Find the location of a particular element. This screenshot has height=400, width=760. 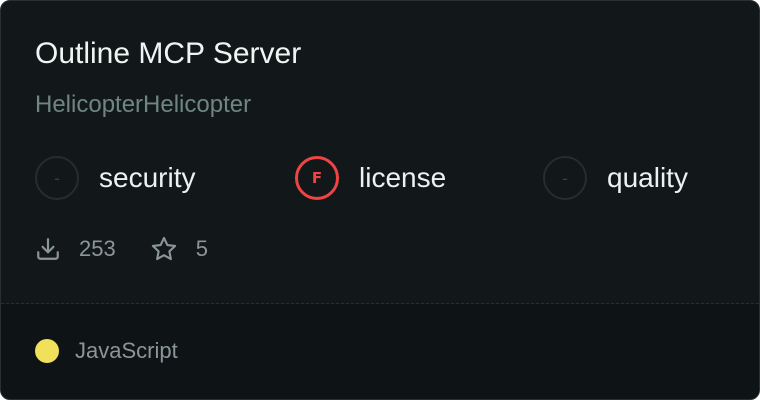

score-quality: - quality is located at coordinates (615, 178).